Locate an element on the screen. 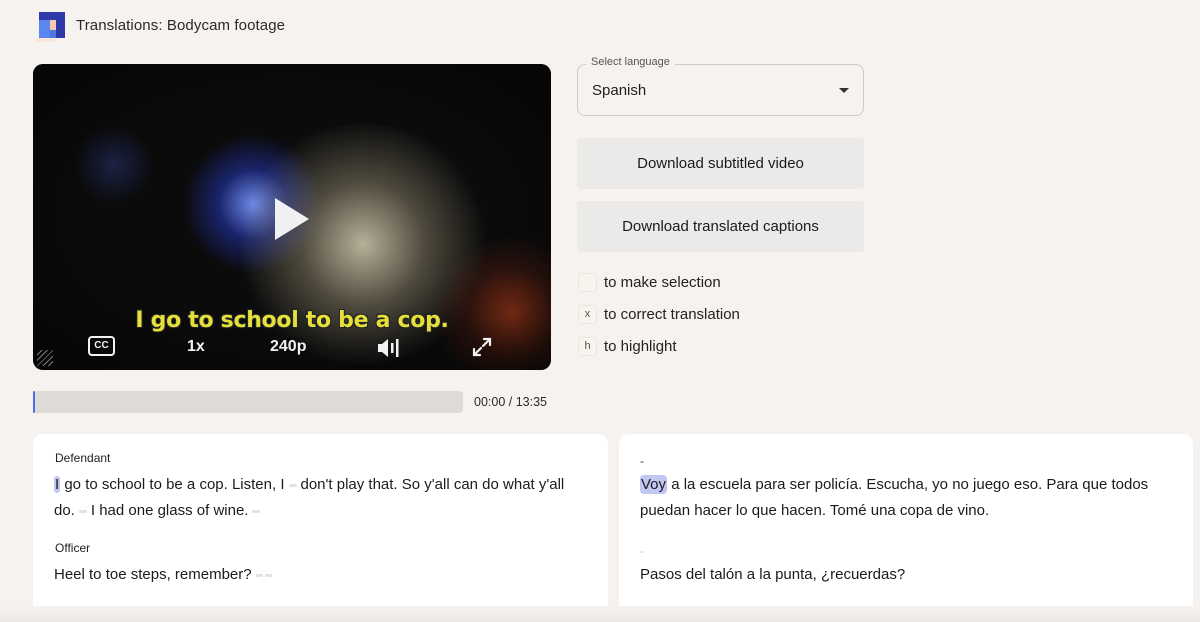 This screenshot has width=1200, height=622. resize-handle-icon is located at coordinates (45, 358).